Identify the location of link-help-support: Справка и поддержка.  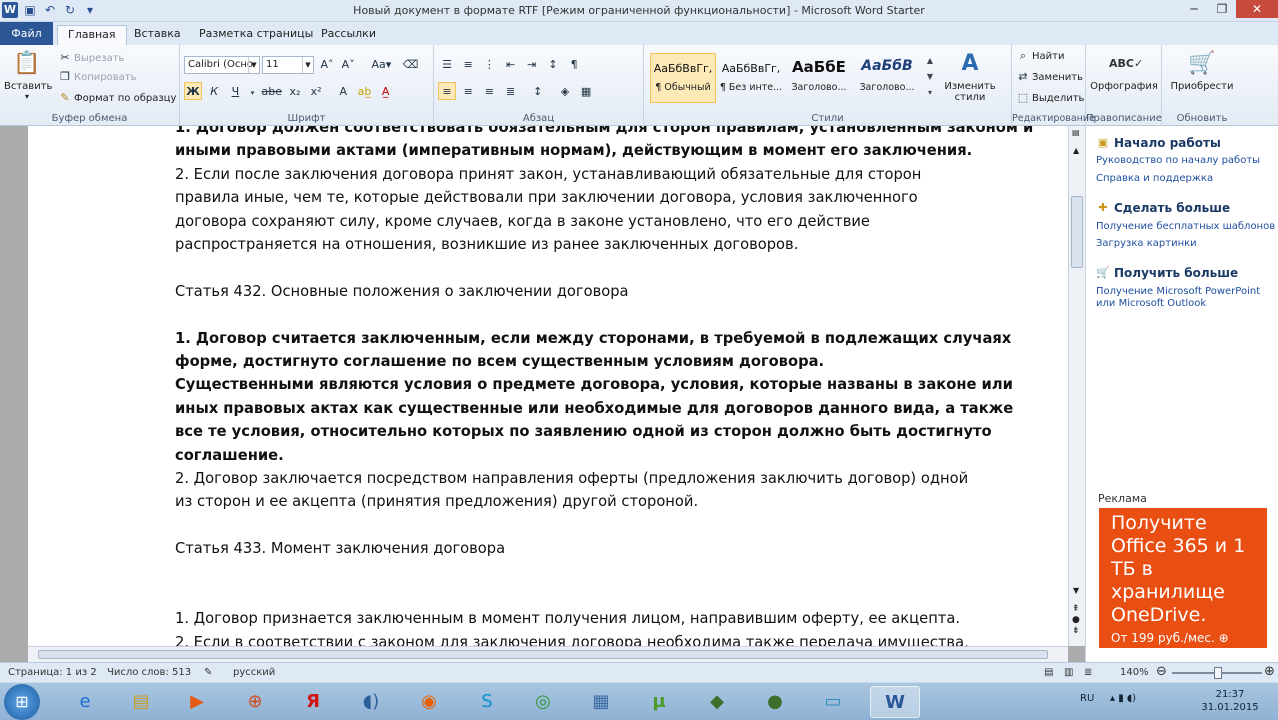
(1186, 179).